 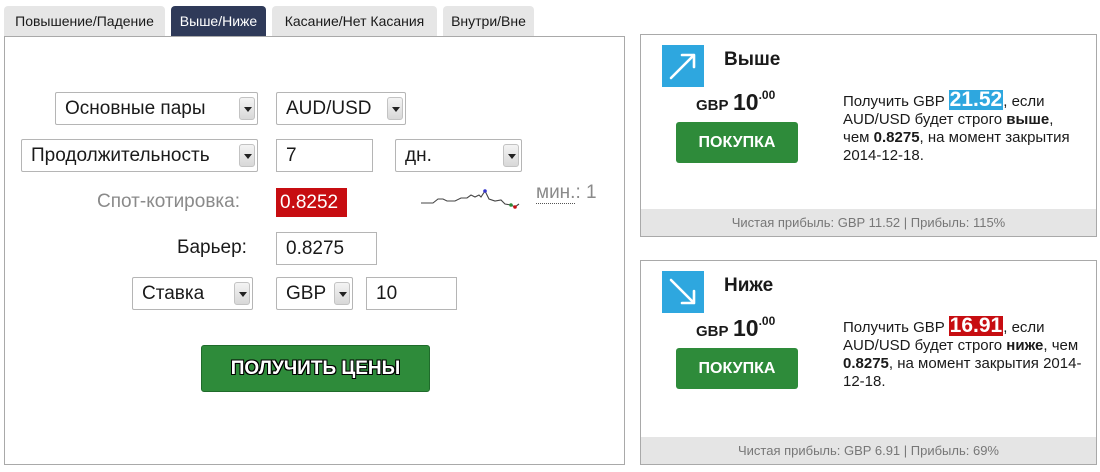 I want to click on amount-input: 10, so click(x=411, y=293).